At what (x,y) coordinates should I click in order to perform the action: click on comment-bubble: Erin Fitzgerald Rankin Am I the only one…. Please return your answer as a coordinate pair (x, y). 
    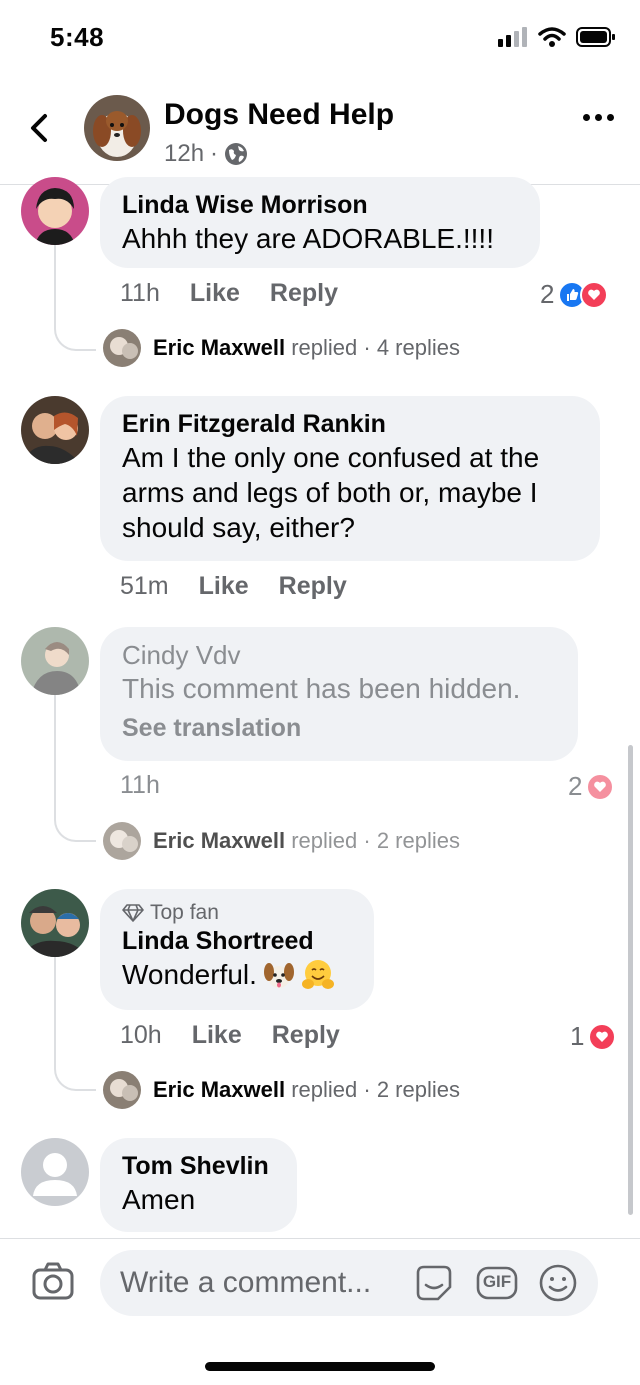
    Looking at the image, I should click on (350, 478).